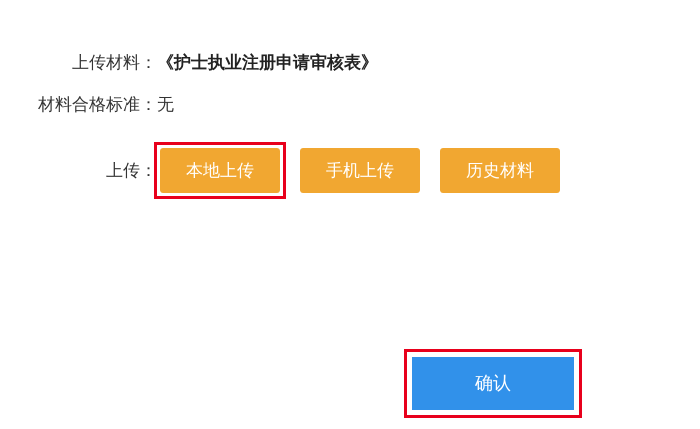  I want to click on confirm-button: 确认, so click(493, 383).